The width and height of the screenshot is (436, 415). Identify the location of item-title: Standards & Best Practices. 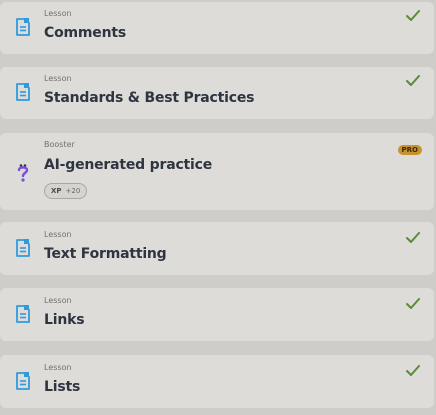
(149, 98).